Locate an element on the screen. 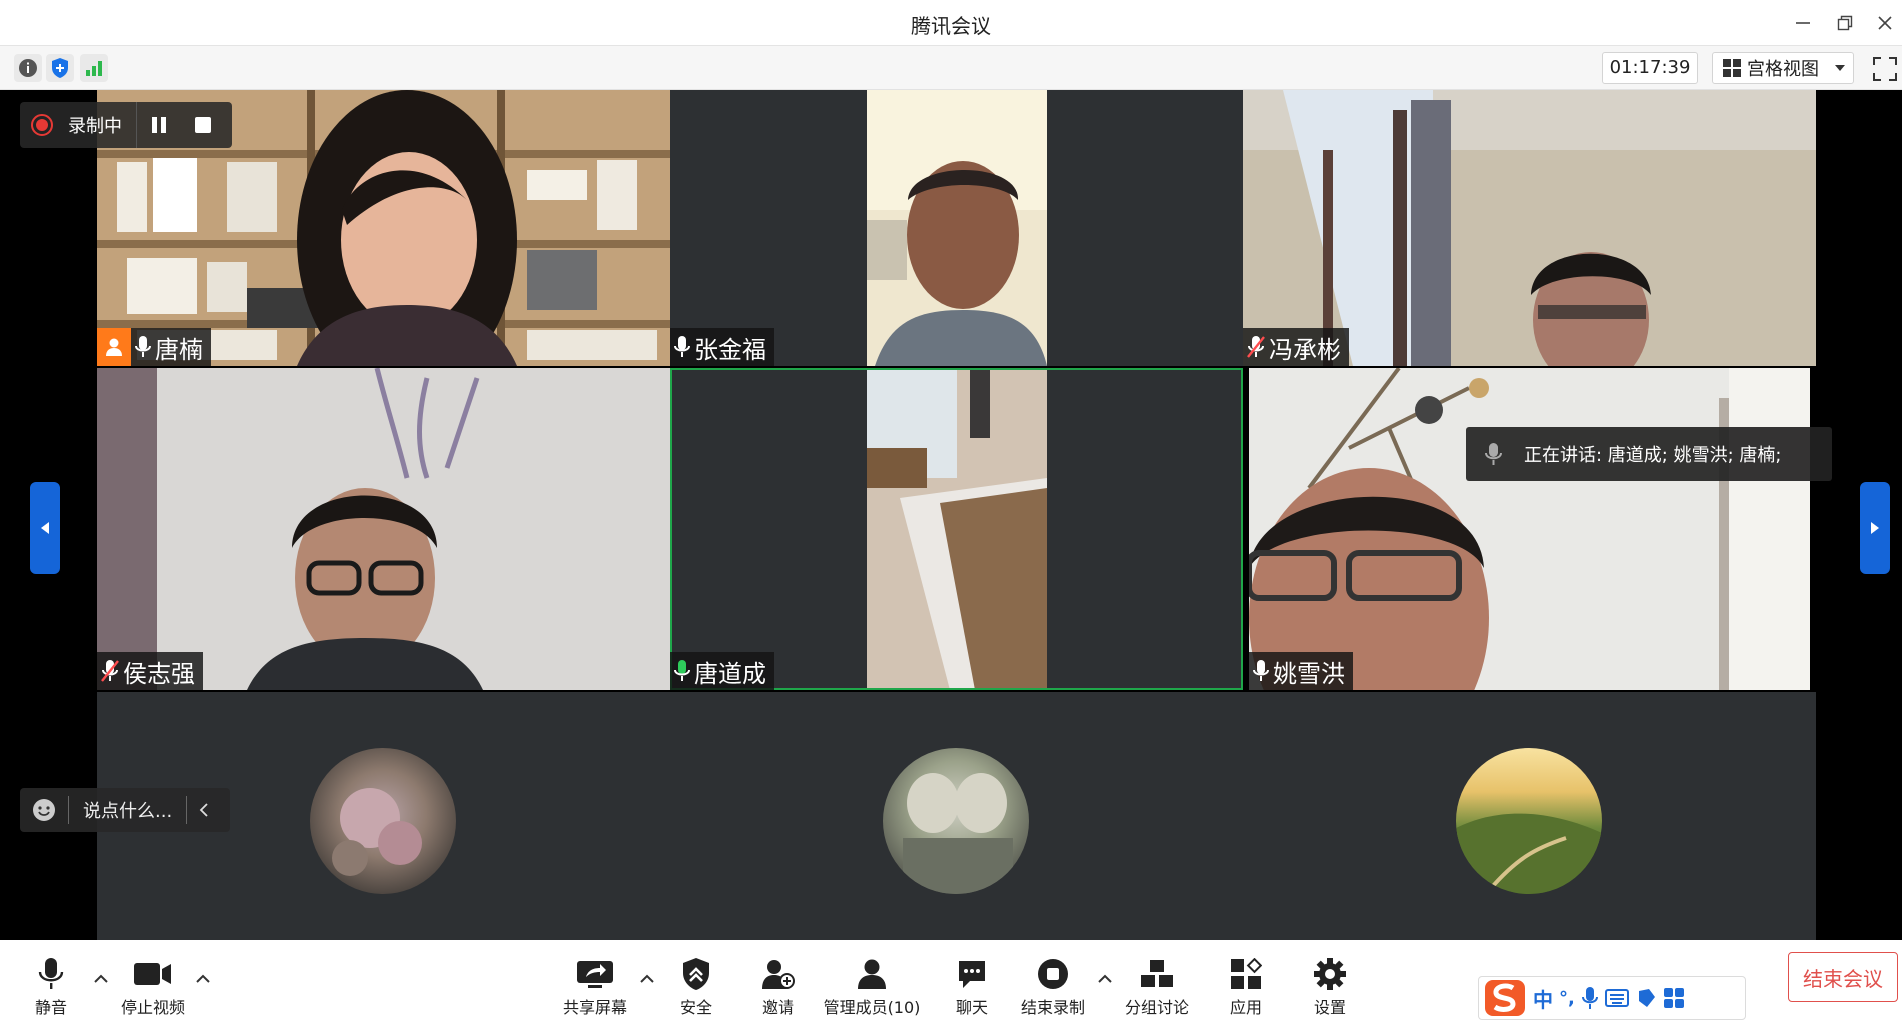  view-mode-label: 宫格视图 is located at coordinates (1783, 69).